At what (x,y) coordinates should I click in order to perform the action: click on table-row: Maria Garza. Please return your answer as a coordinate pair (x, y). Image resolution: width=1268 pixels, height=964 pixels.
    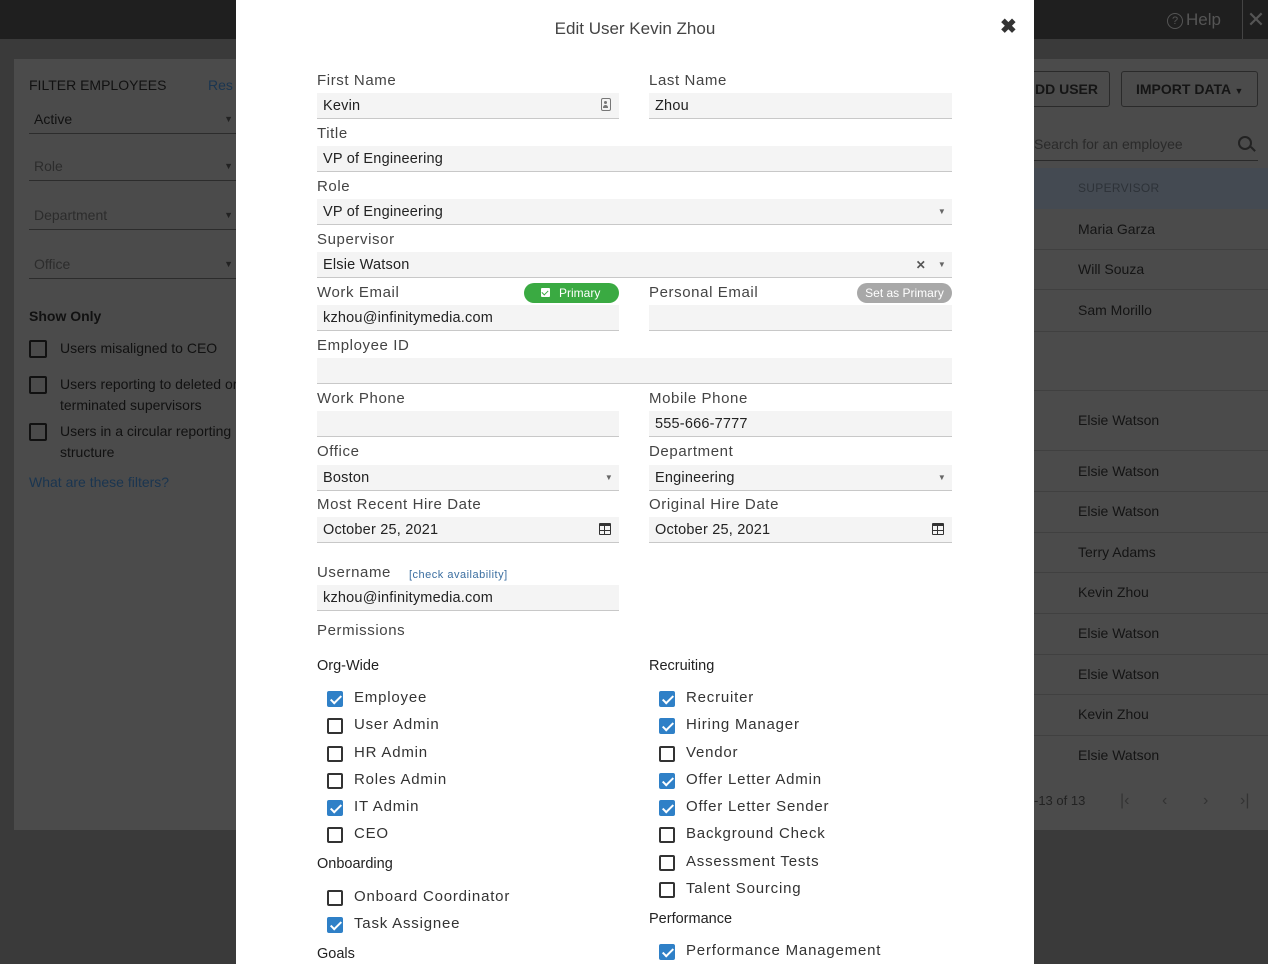
    Looking at the image, I should click on (1151, 229).